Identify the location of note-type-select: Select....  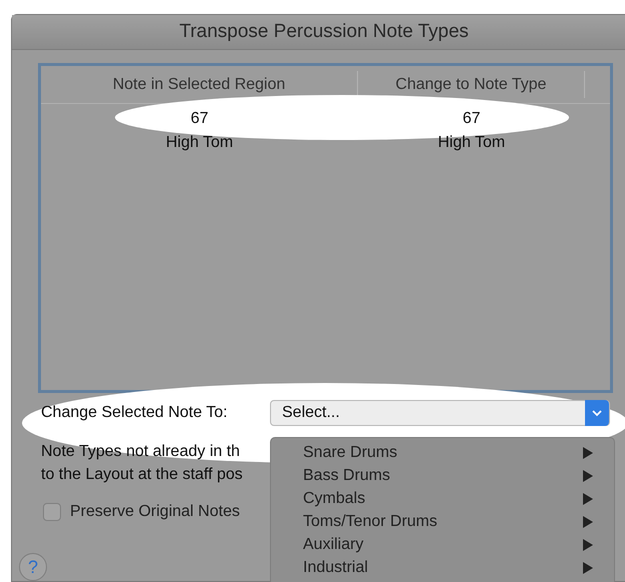
(440, 413).